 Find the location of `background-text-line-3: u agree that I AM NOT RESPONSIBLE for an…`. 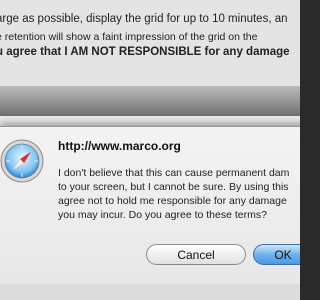

background-text-line-3: u agree that I AM NOT RESPONSIBLE for an… is located at coordinates (145, 52).